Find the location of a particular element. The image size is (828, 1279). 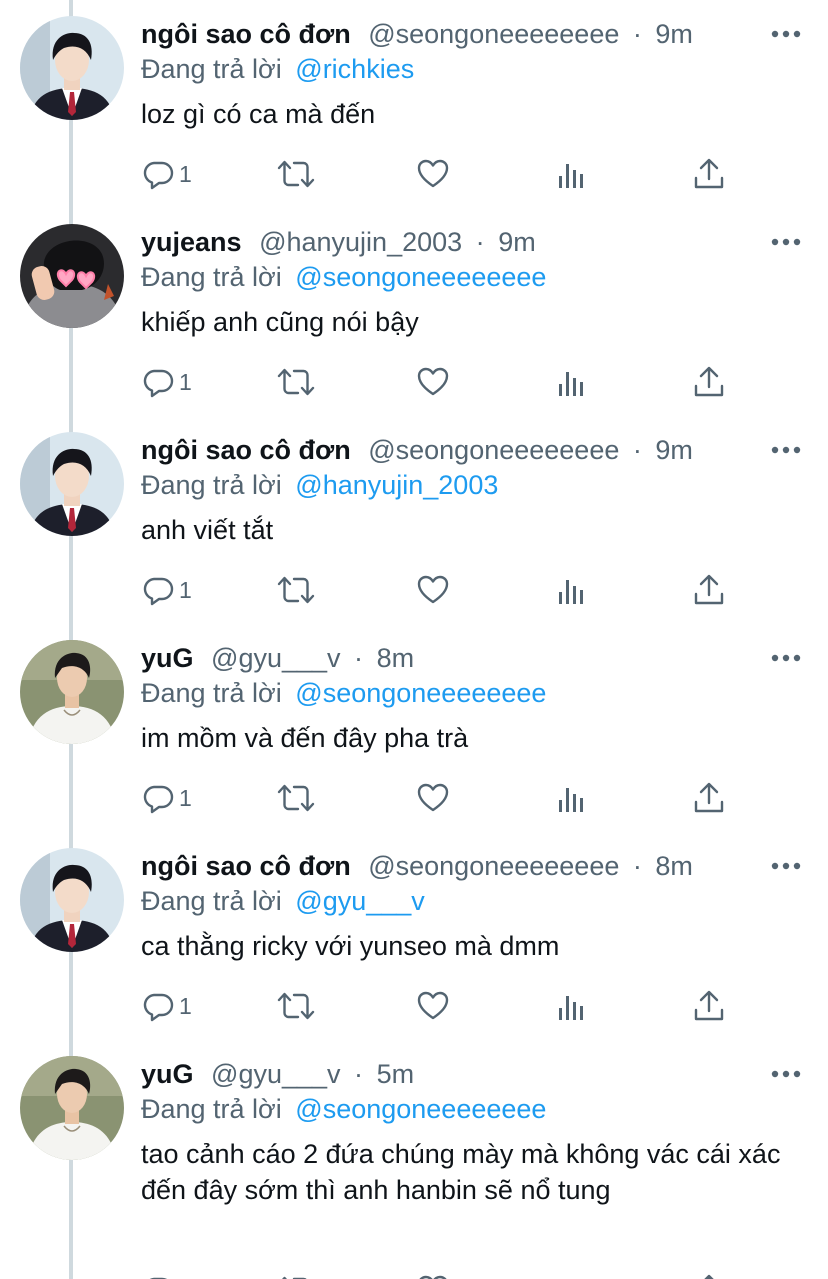

tweet-text: im mồm và đến đây pha trà is located at coordinates (305, 738).